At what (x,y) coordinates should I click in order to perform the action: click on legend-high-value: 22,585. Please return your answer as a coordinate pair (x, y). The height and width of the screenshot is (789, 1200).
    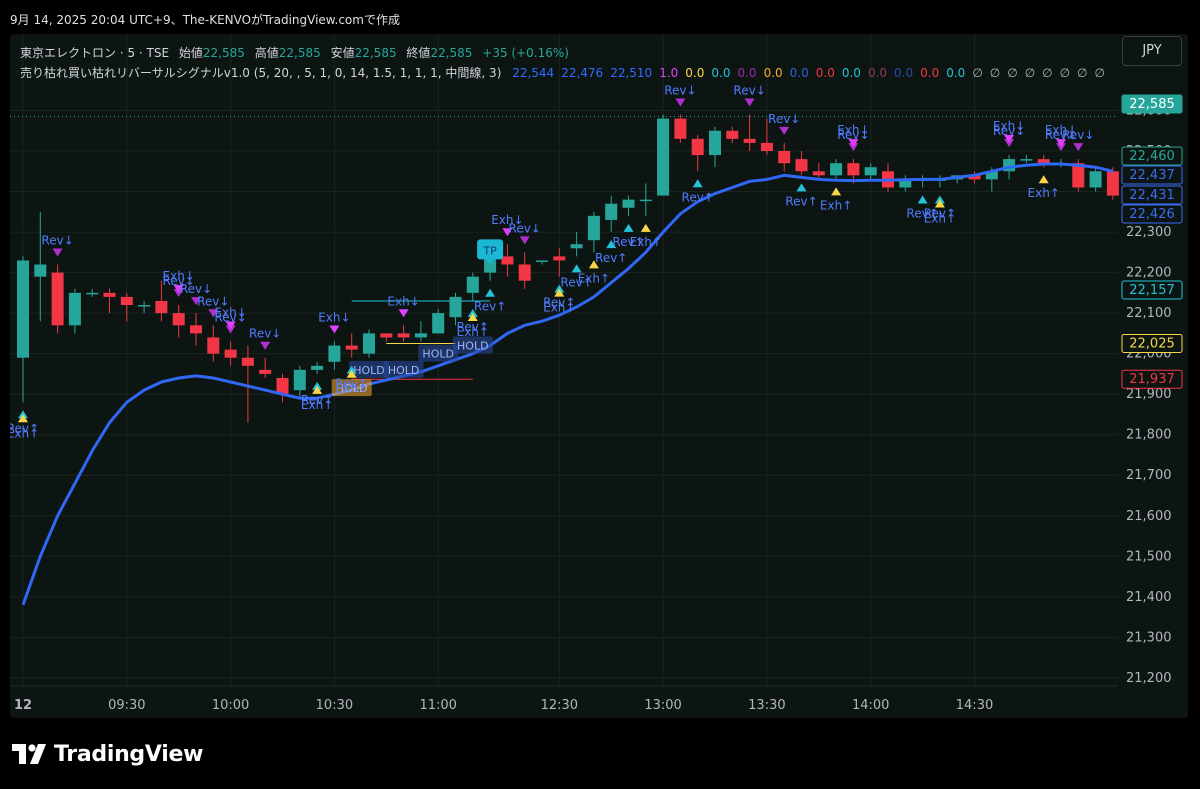
    Looking at the image, I should click on (299, 53).